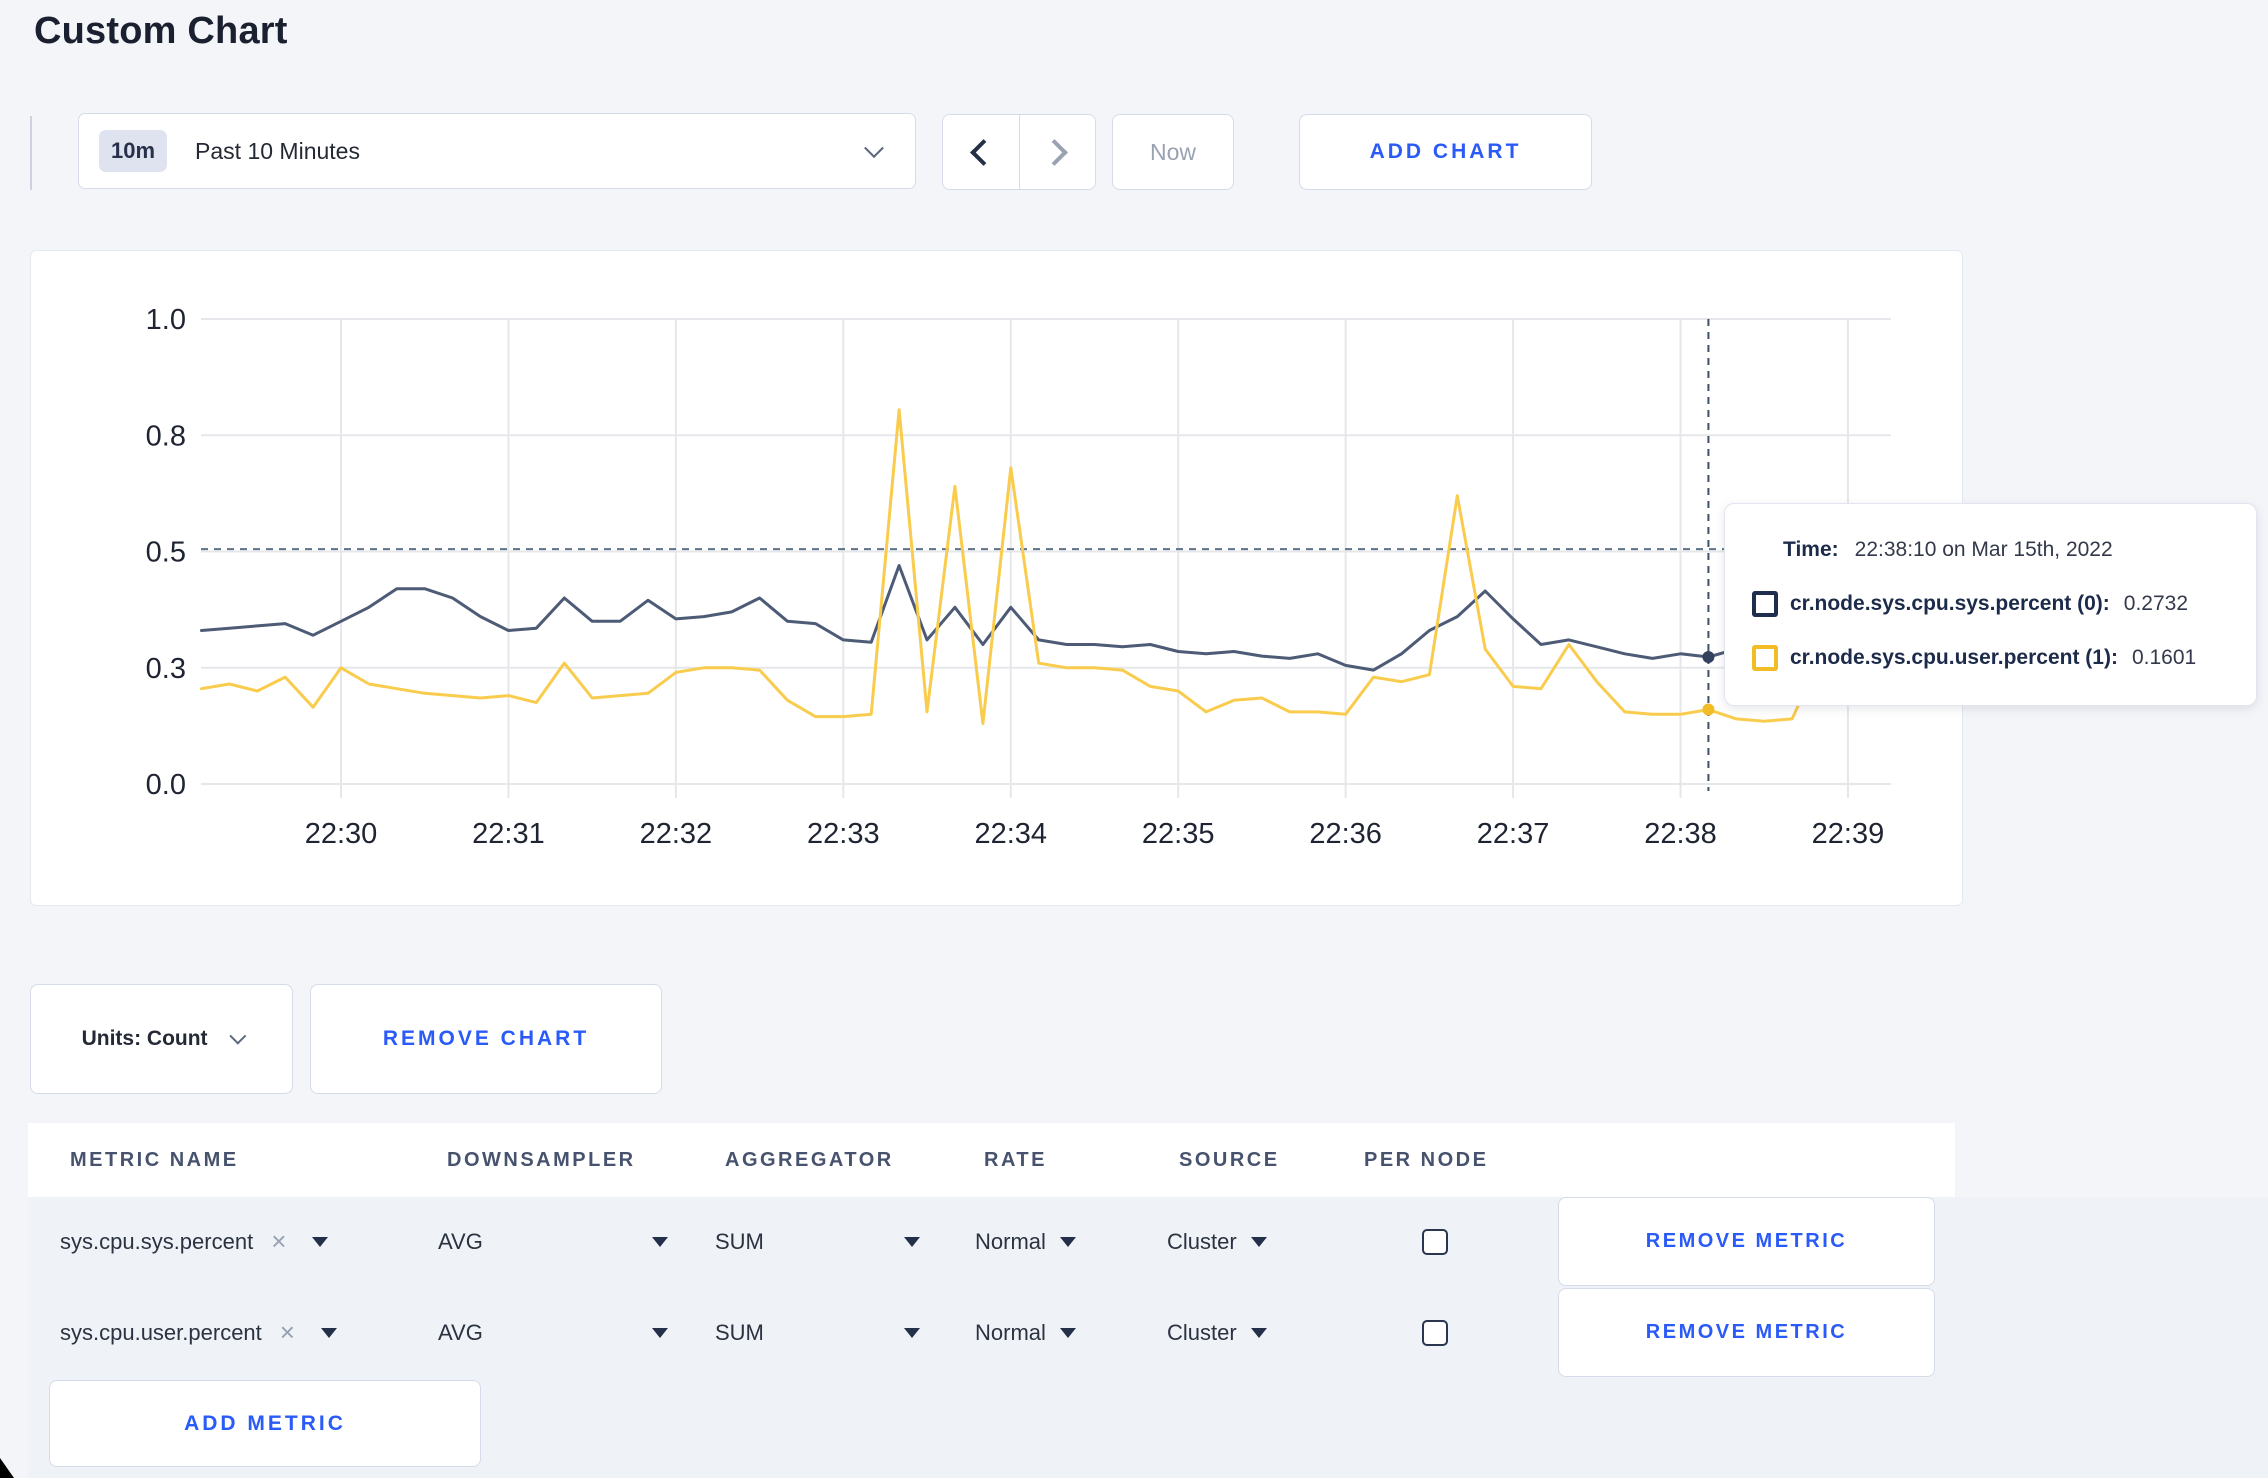 Image resolution: width=2268 pixels, height=1478 pixels. What do you see at coordinates (1680, 834) in the screenshot?
I see `x-tick-label: 22:38` at bounding box center [1680, 834].